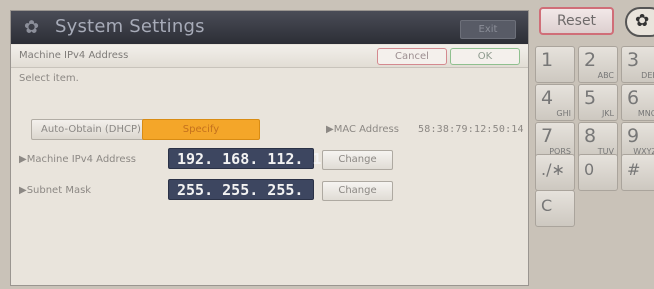 This screenshot has width=654, height=289. I want to click on page-title: Machine IPv4 Address, so click(74, 55).